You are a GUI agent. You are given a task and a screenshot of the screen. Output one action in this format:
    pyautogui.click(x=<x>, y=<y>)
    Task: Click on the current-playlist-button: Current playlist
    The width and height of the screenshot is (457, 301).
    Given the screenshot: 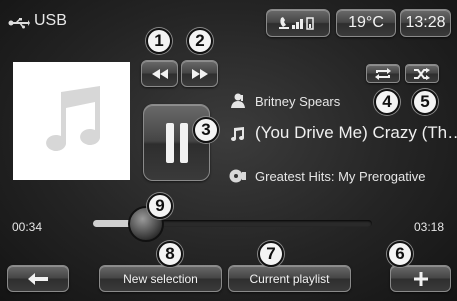 What is the action you would take?
    pyautogui.click(x=289, y=278)
    